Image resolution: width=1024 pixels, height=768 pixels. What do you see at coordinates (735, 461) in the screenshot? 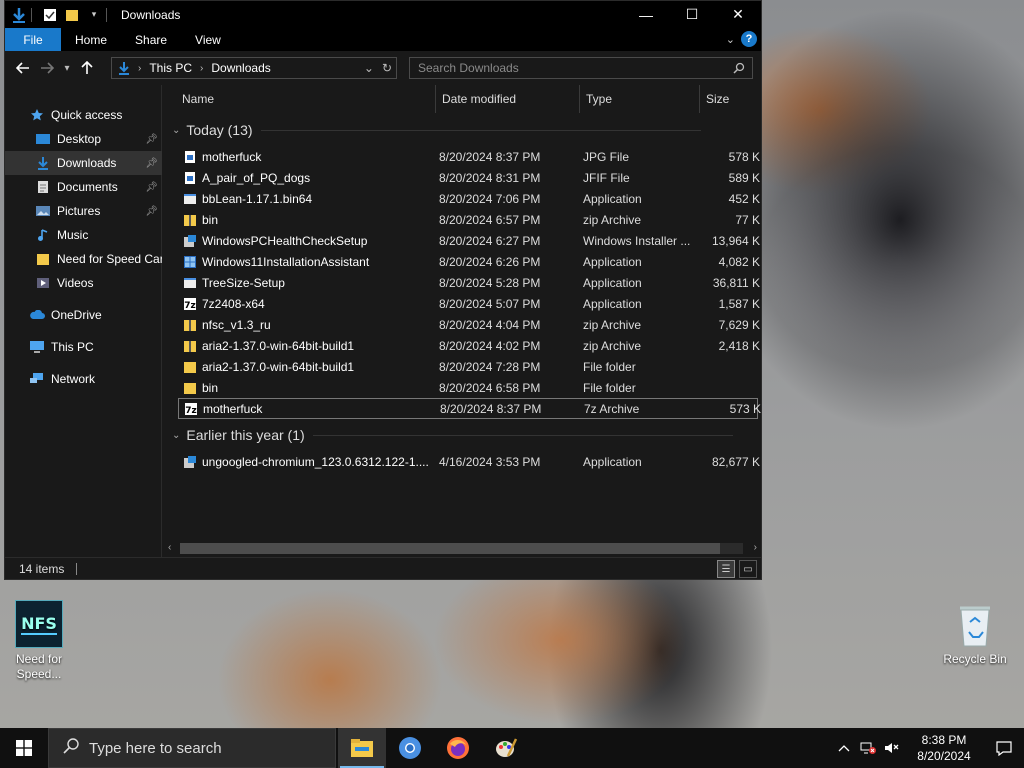
I see `file-size: 82,677 K` at bounding box center [735, 461].